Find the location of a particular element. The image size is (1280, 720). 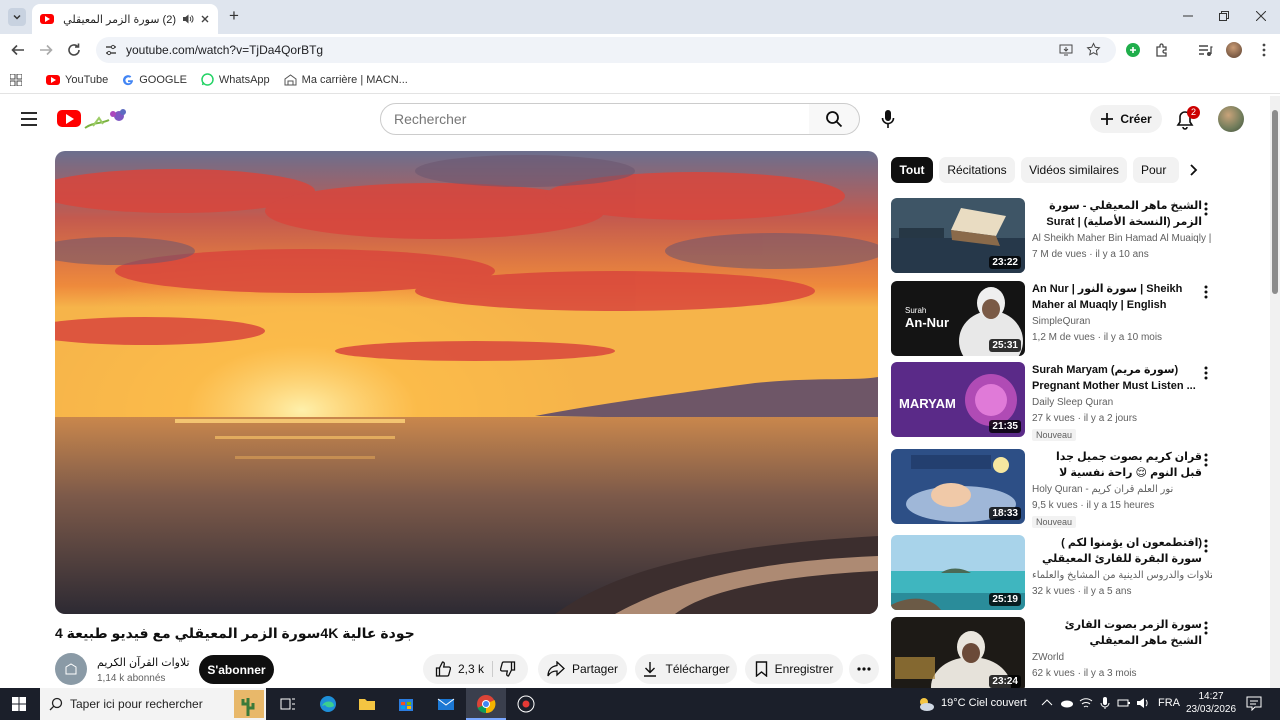

video-thumbnail: 23:24 is located at coordinates (958, 652).